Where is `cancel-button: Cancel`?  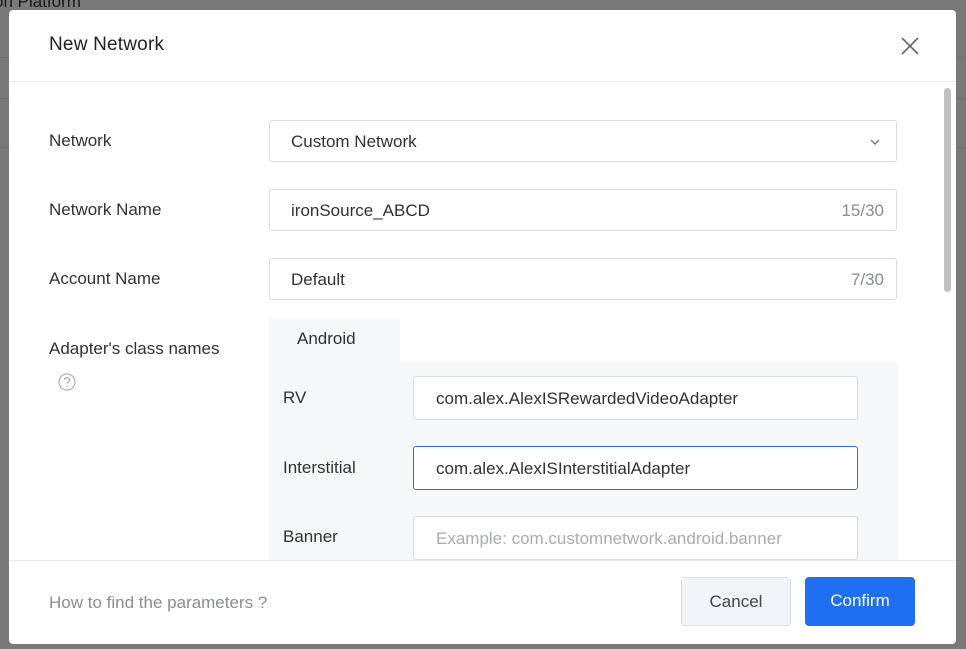 cancel-button: Cancel is located at coordinates (736, 601).